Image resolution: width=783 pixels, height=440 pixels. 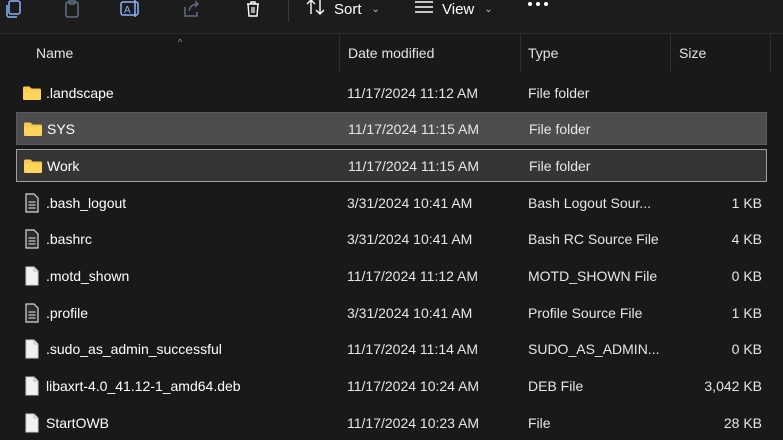 I want to click on toolbar-divider, so click(x=288, y=11).